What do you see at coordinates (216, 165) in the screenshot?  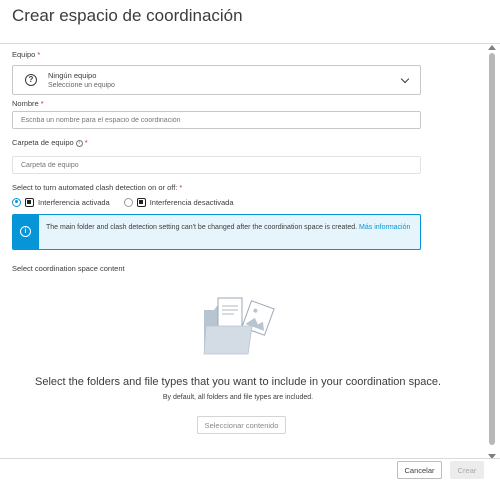 I see `team-folder-input` at bounding box center [216, 165].